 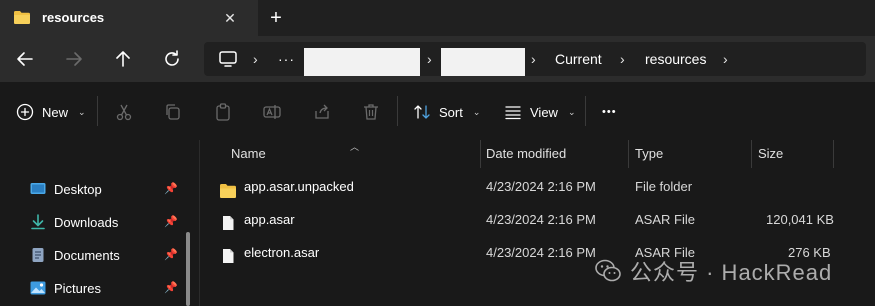 I want to click on download-icon, so click(x=38, y=222).